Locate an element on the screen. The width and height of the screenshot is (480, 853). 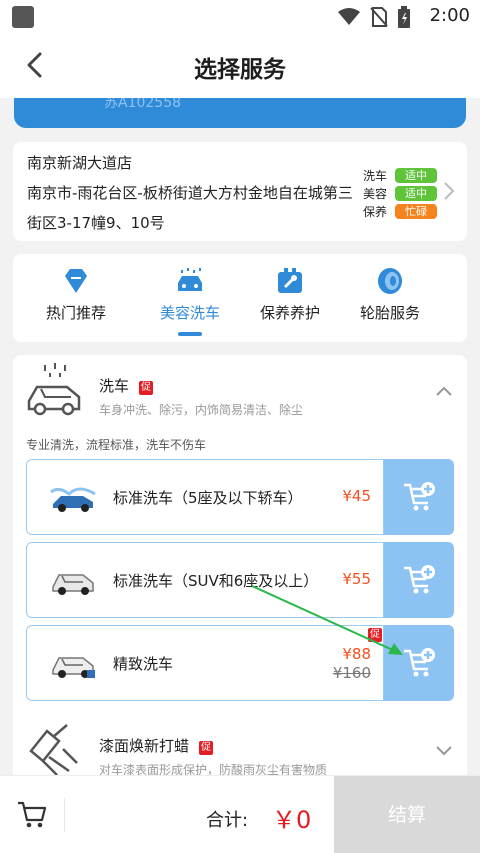
page-title: 选择服务 is located at coordinates (240, 70).